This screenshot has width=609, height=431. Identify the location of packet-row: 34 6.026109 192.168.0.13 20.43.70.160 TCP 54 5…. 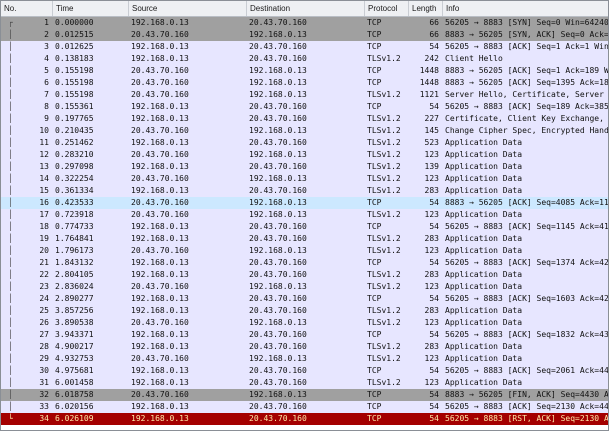
(304, 419).